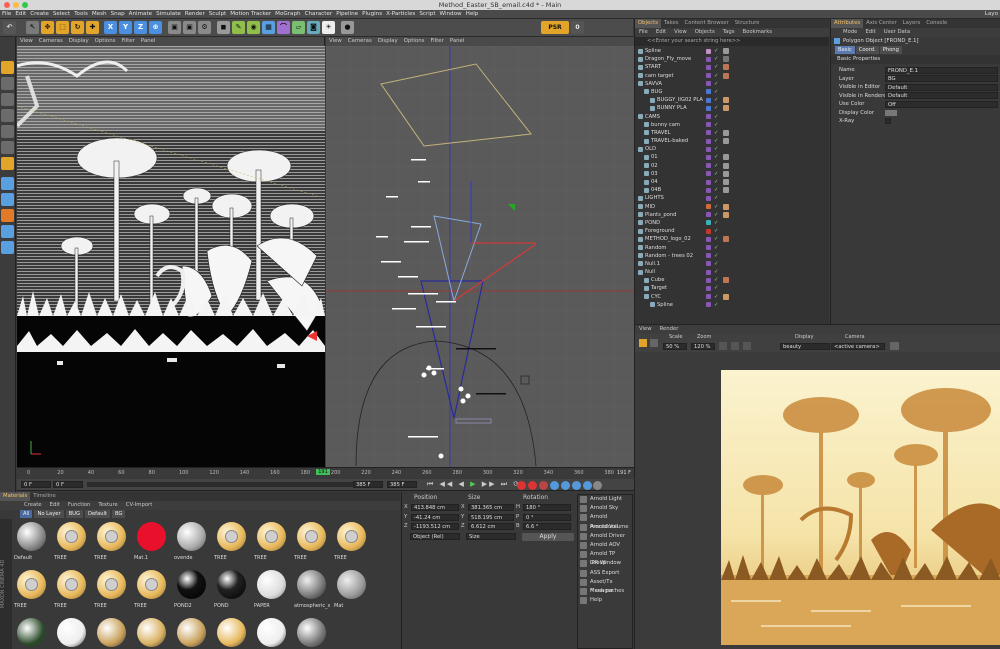 This screenshot has height=649, width=1000. What do you see at coordinates (110, 27) in the screenshot?
I see `axis-x-button: X` at bounding box center [110, 27].